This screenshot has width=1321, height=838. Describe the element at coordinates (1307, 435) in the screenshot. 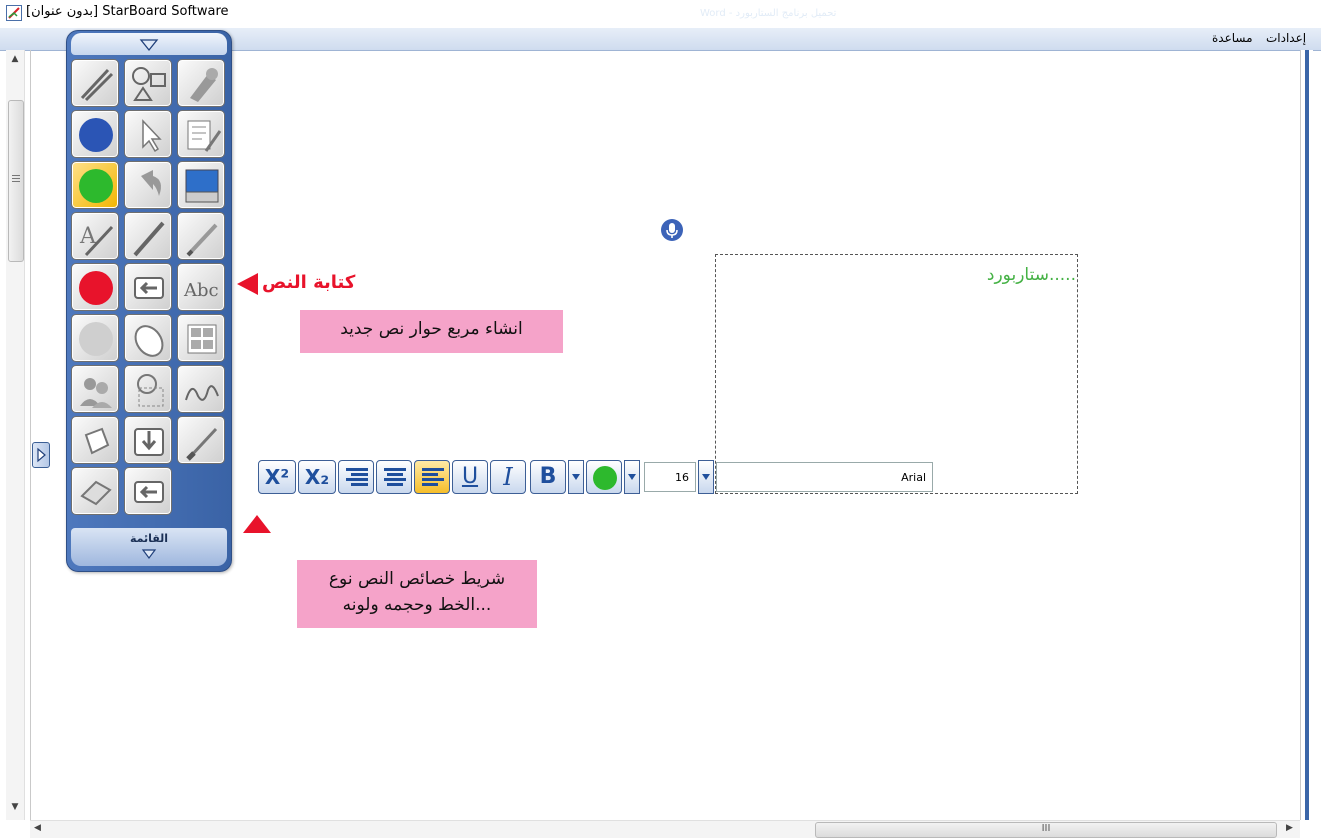

I see `right-panel-strip` at that location.